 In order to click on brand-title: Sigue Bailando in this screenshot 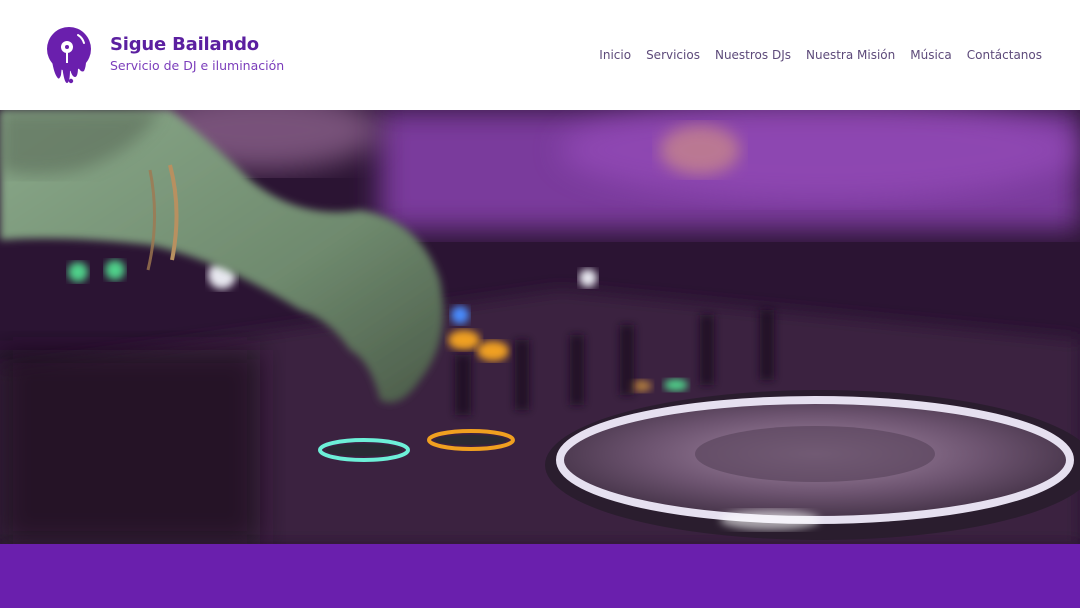, I will do `click(184, 44)`.